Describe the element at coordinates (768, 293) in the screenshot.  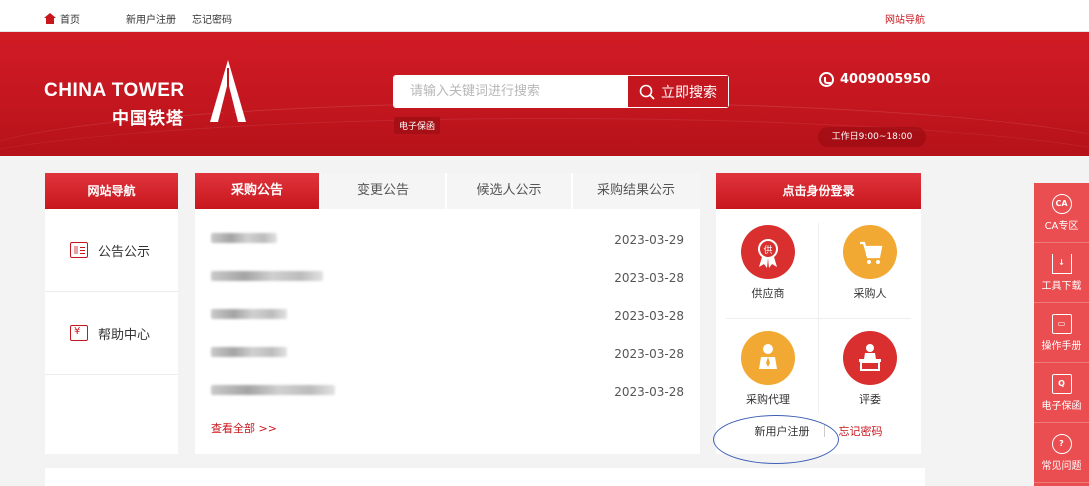
I see `role-label: 供应商` at that location.